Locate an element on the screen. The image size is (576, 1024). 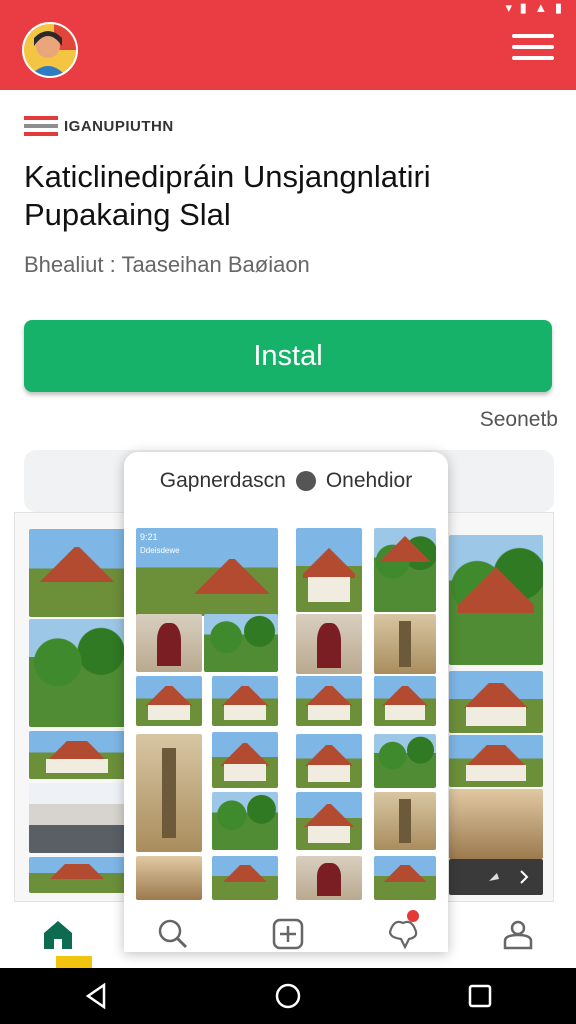
phone-label: Ddeisdewe is located at coordinates (160, 550).